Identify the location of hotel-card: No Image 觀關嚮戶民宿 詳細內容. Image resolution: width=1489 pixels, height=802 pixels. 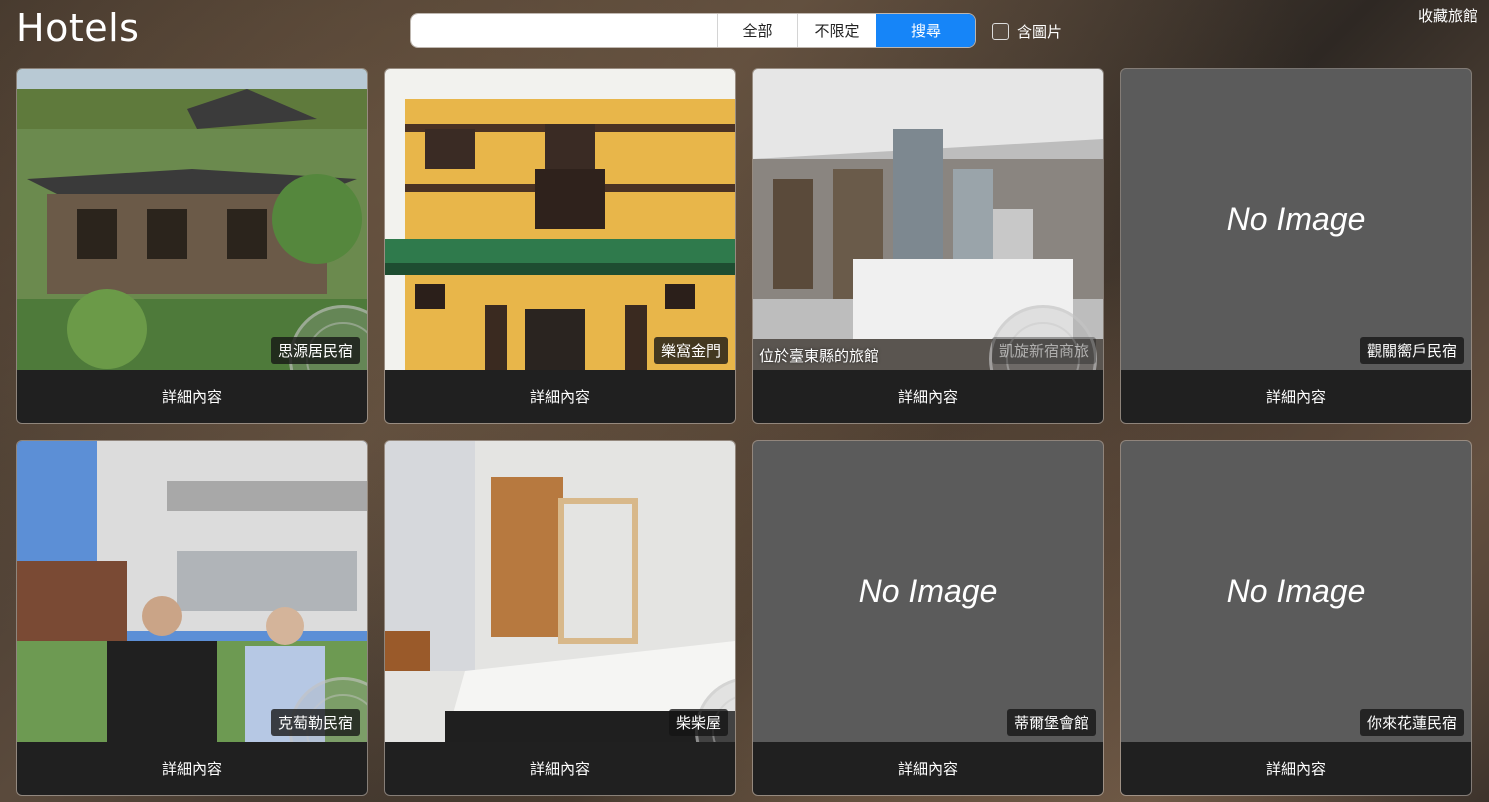
(1296, 246).